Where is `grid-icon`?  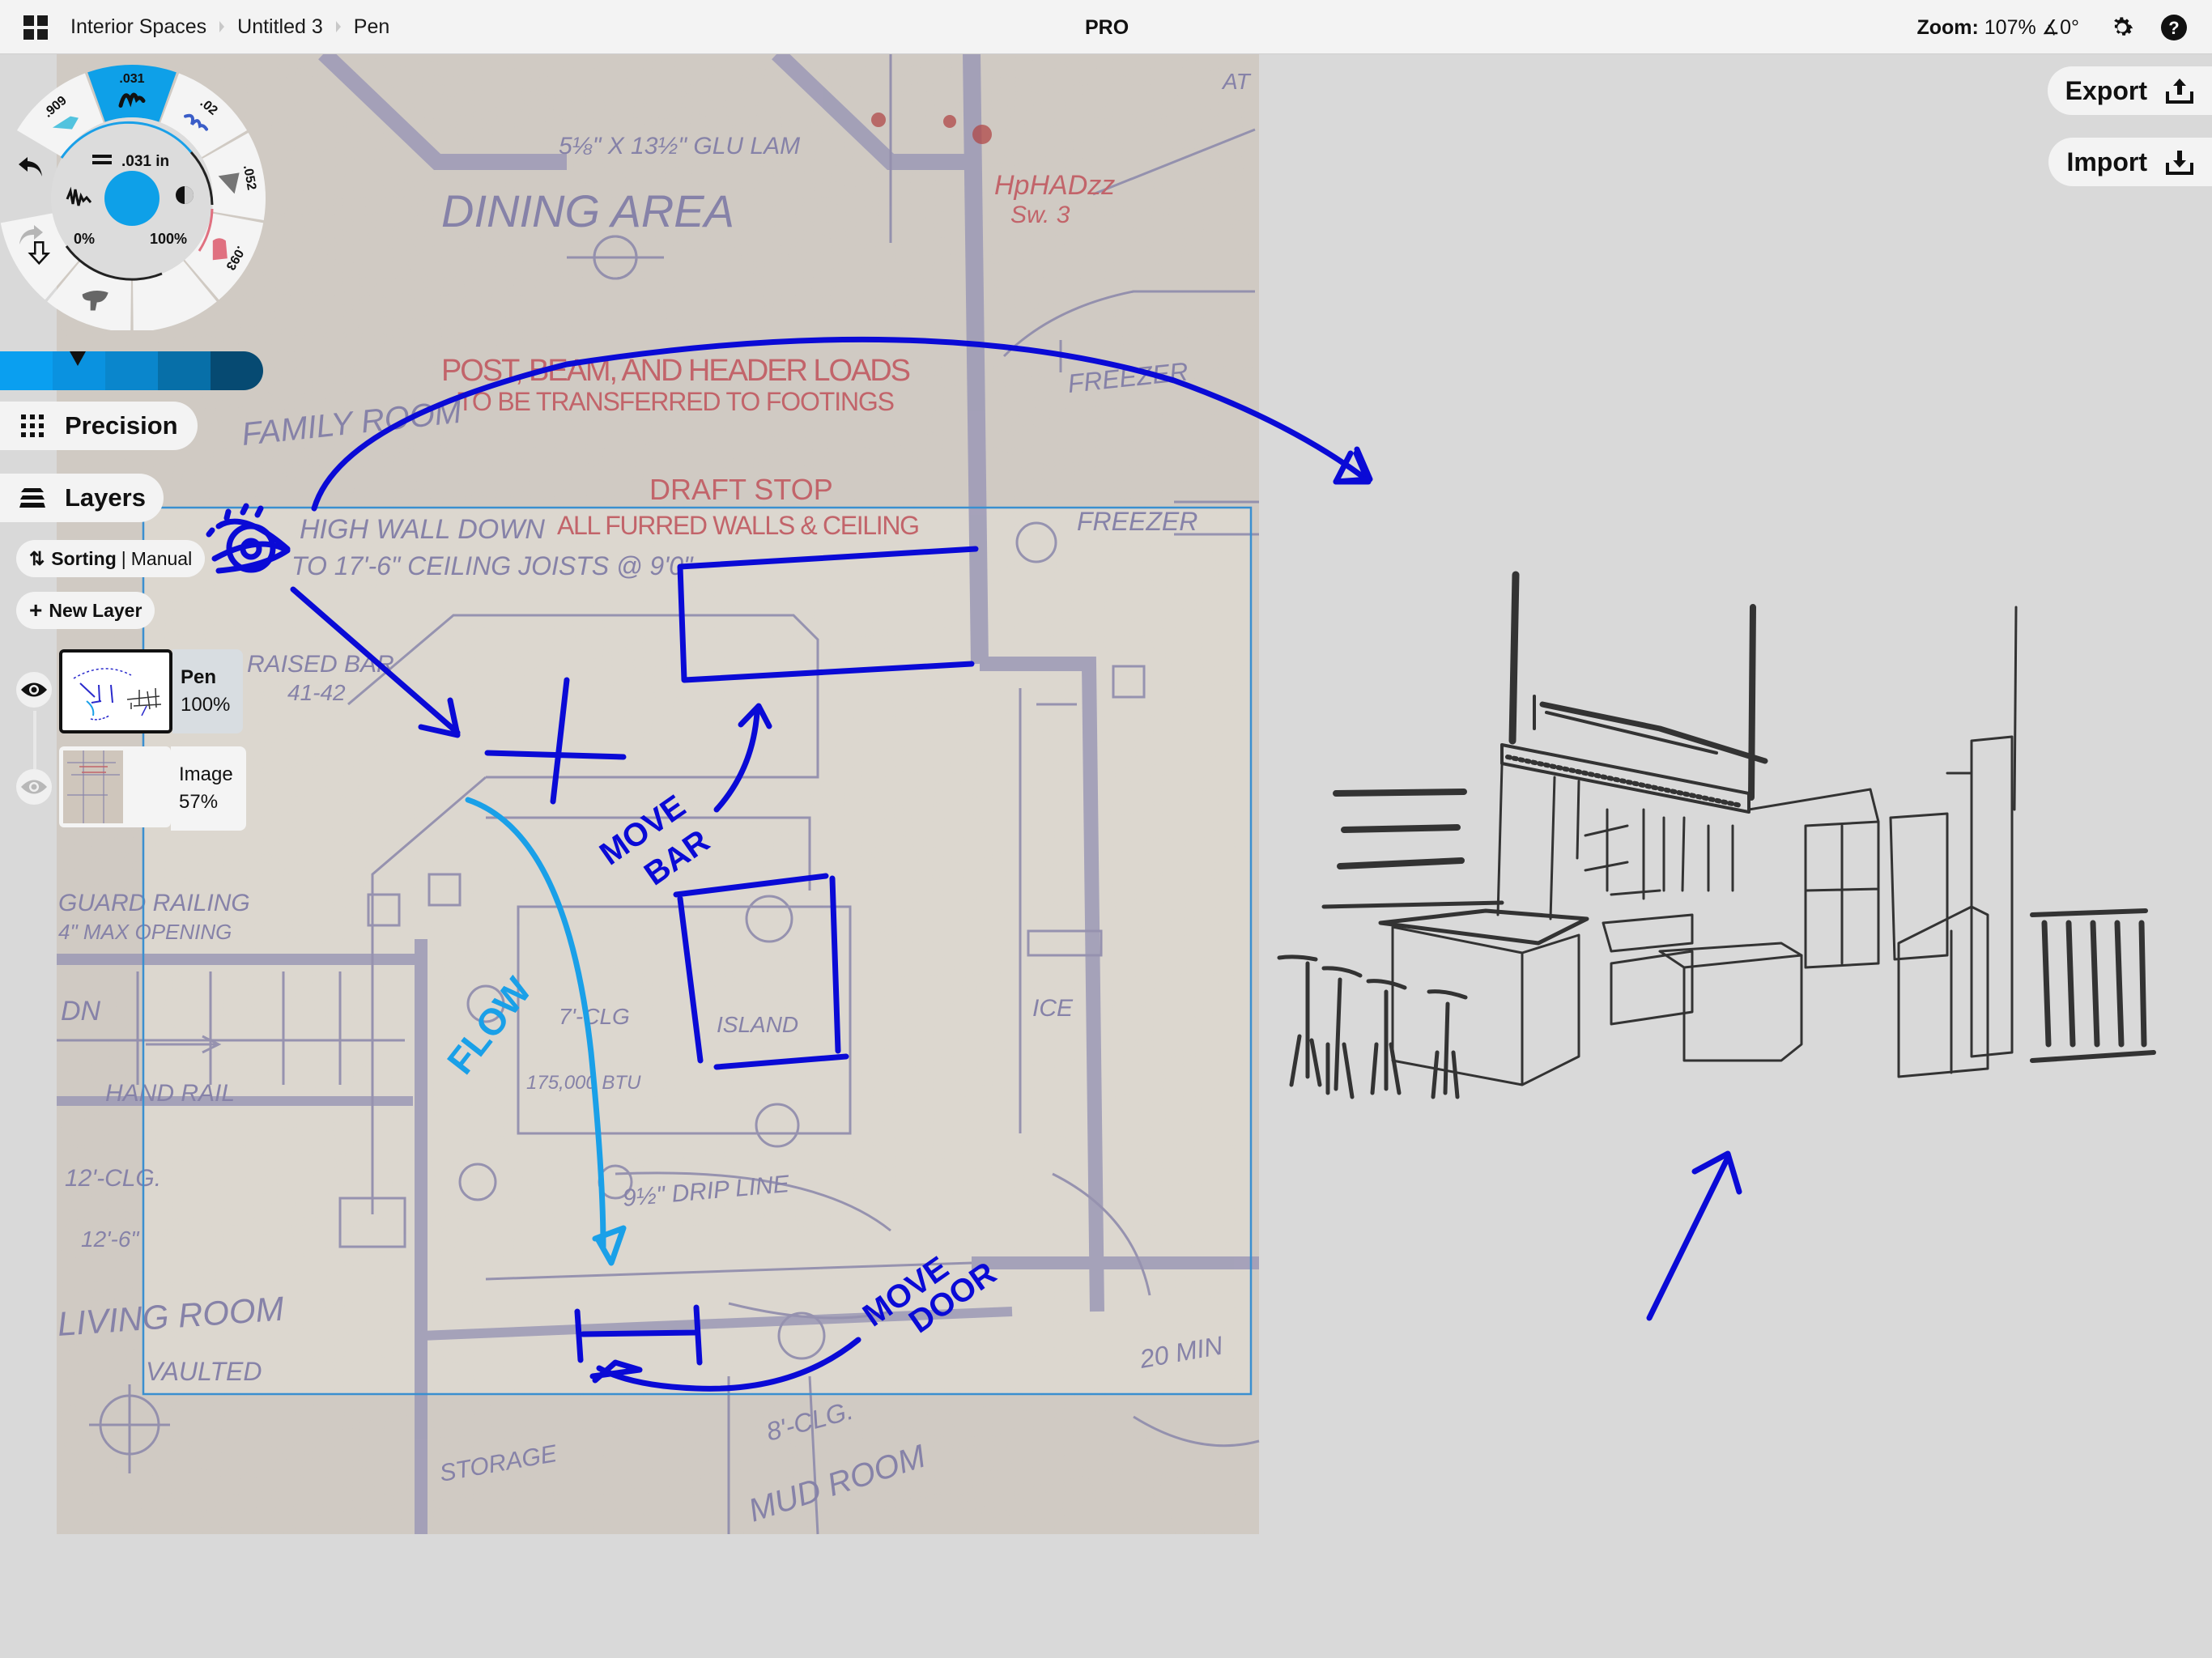
grid-icon is located at coordinates (36, 27).